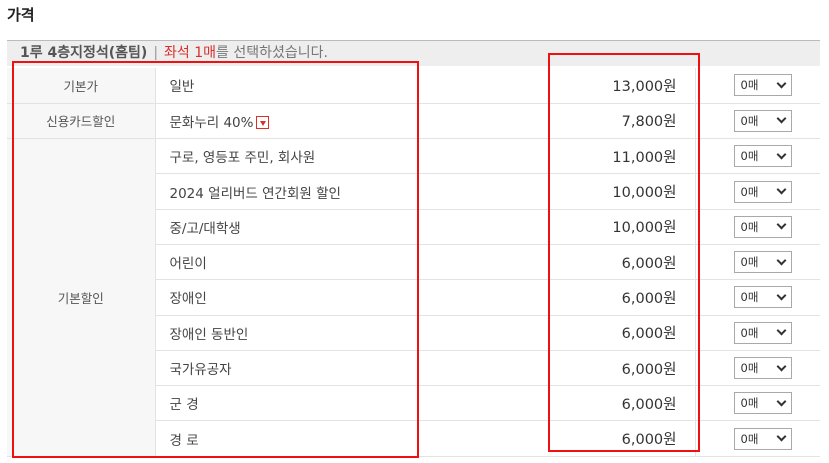 The width and height of the screenshot is (829, 463). I want to click on table-row: 신용카드할인 문화누리 40% 7,800원 0매, so click(413, 121).